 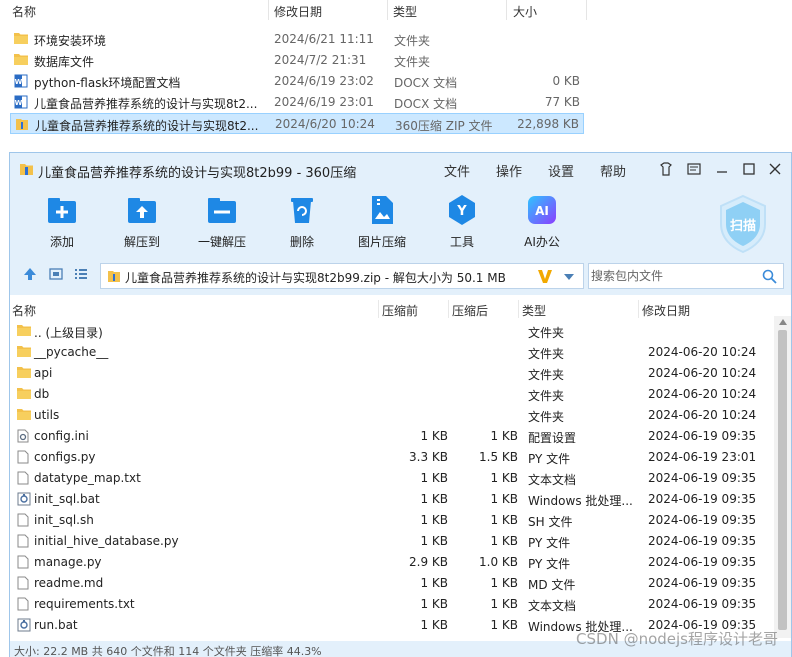 I want to click on search-icon, so click(x=769, y=276).